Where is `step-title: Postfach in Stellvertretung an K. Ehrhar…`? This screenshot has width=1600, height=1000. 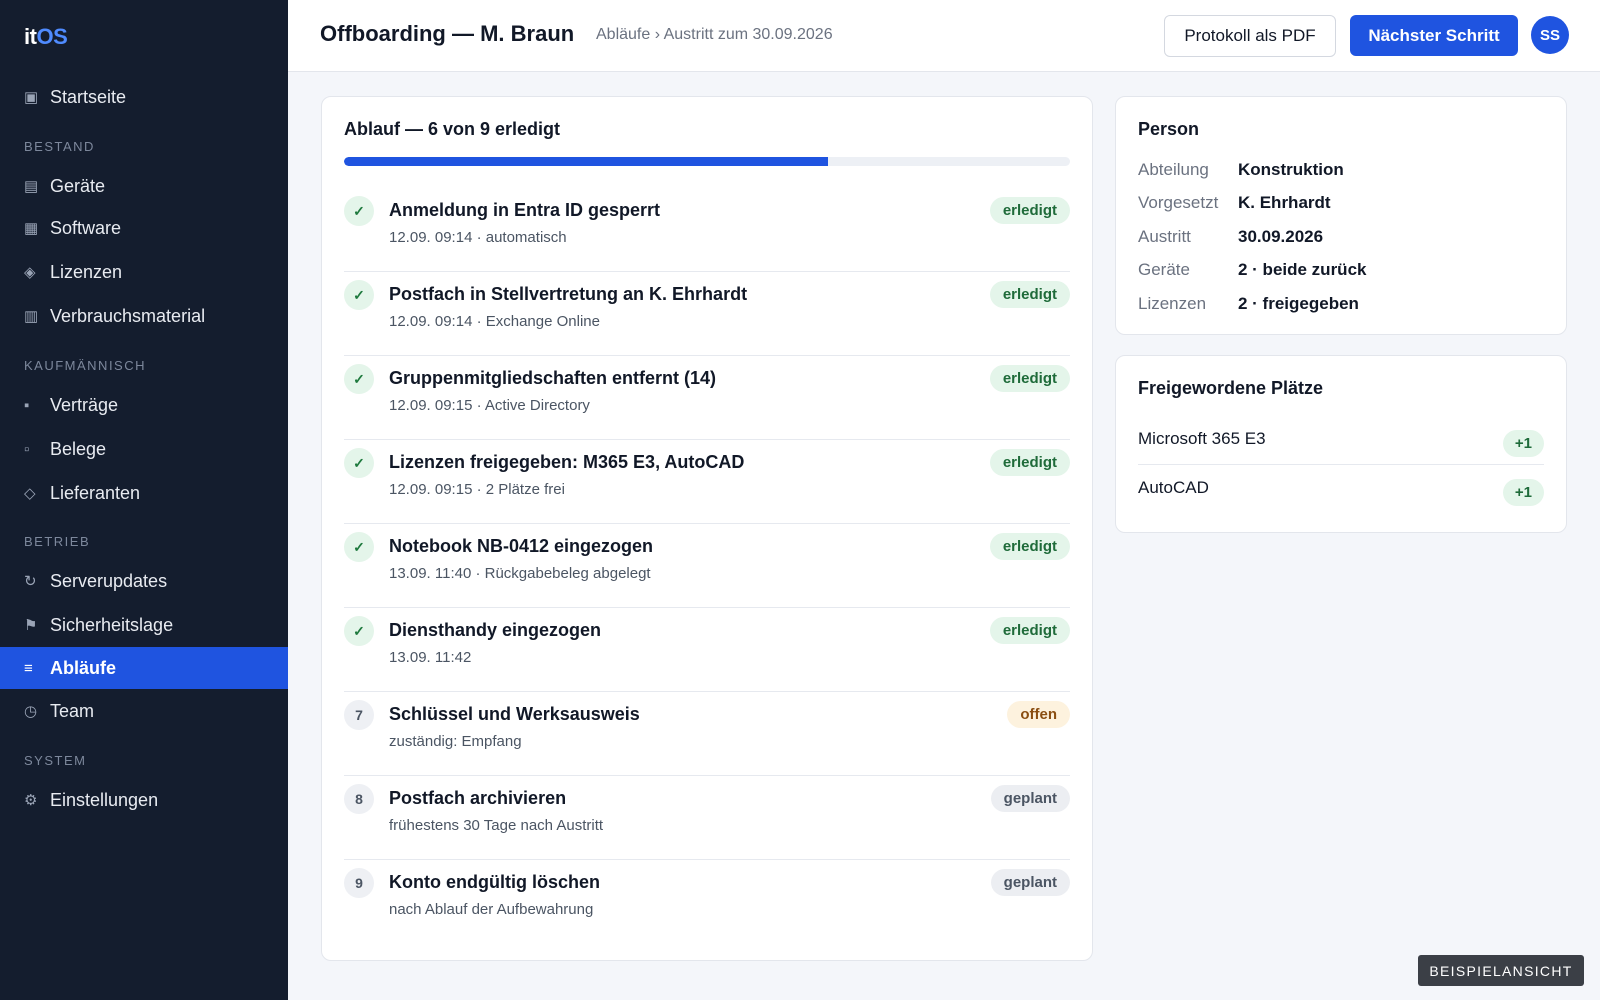 step-title: Postfach in Stellvertretung an K. Ehrhar… is located at coordinates (568, 294).